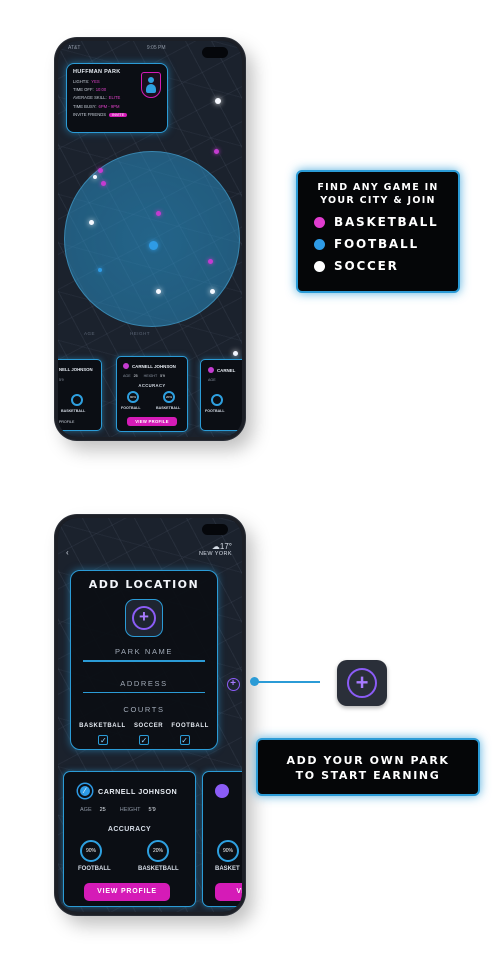 Image resolution: width=500 pixels, height=969 pixels. What do you see at coordinates (319, 244) in the screenshot?
I see `football-dot-icon` at bounding box center [319, 244].